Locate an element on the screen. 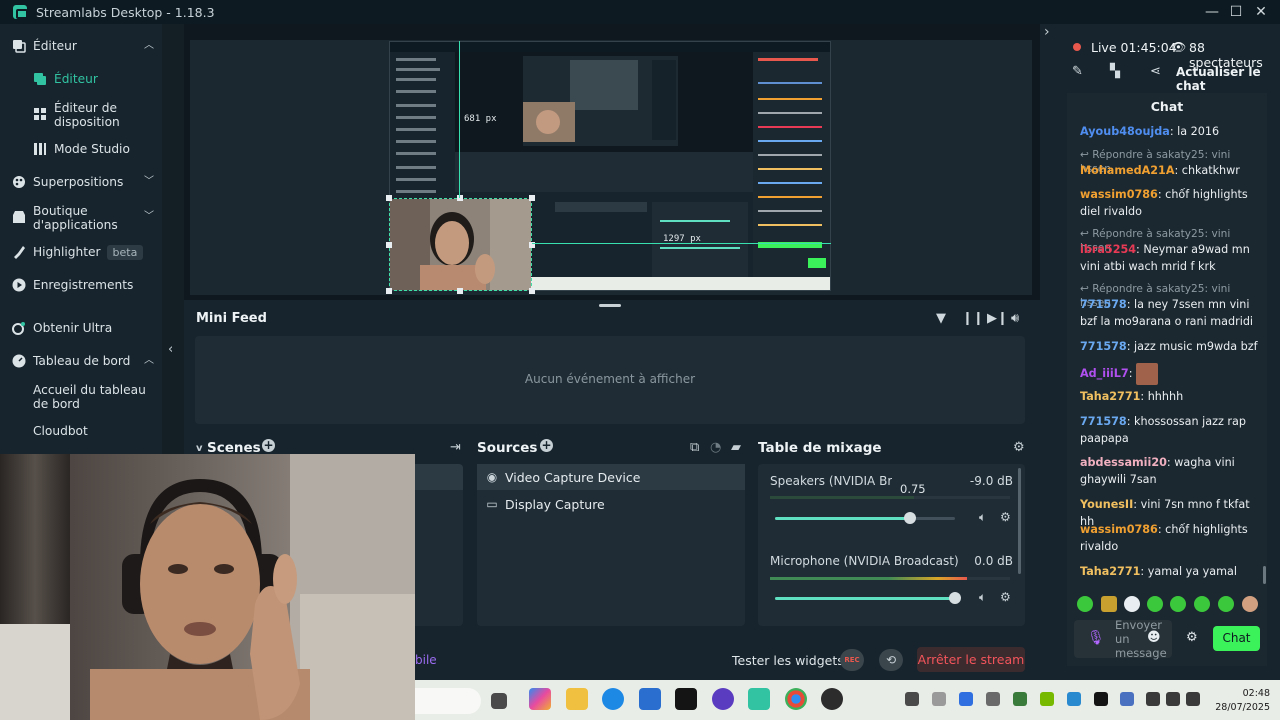 This screenshot has height=720, width=1280. volume-icon: 🔊︎ is located at coordinates (1015, 318).